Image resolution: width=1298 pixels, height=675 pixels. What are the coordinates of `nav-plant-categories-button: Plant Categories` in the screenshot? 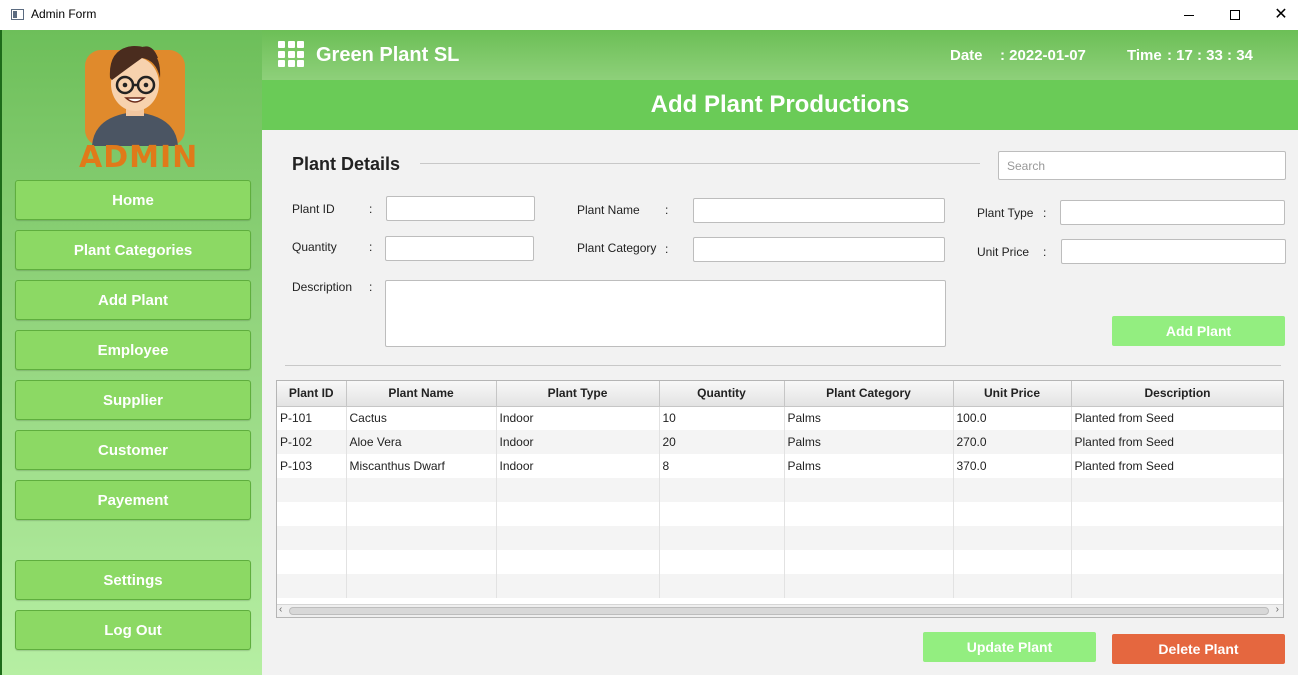 It's located at (133, 250).